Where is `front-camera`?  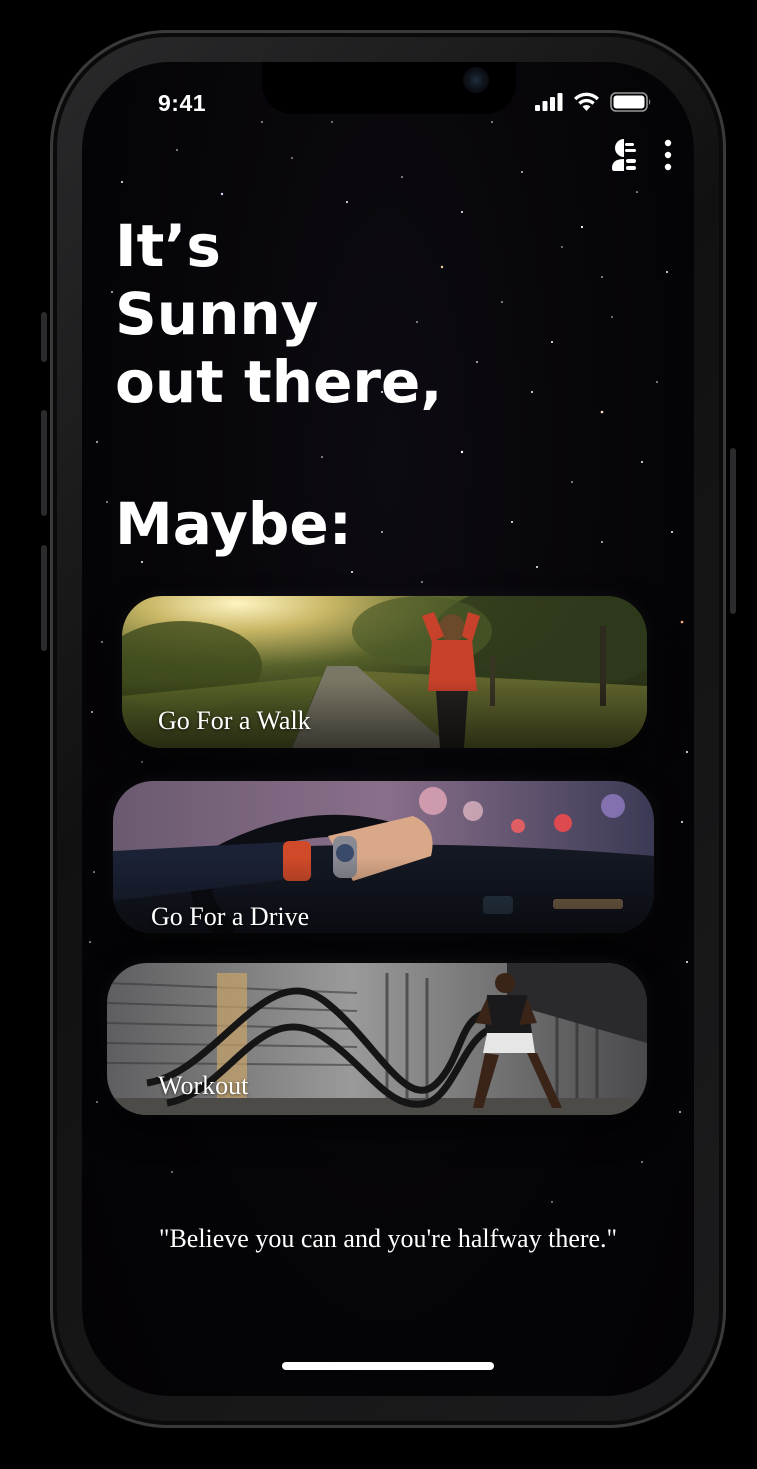 front-camera is located at coordinates (476, 80).